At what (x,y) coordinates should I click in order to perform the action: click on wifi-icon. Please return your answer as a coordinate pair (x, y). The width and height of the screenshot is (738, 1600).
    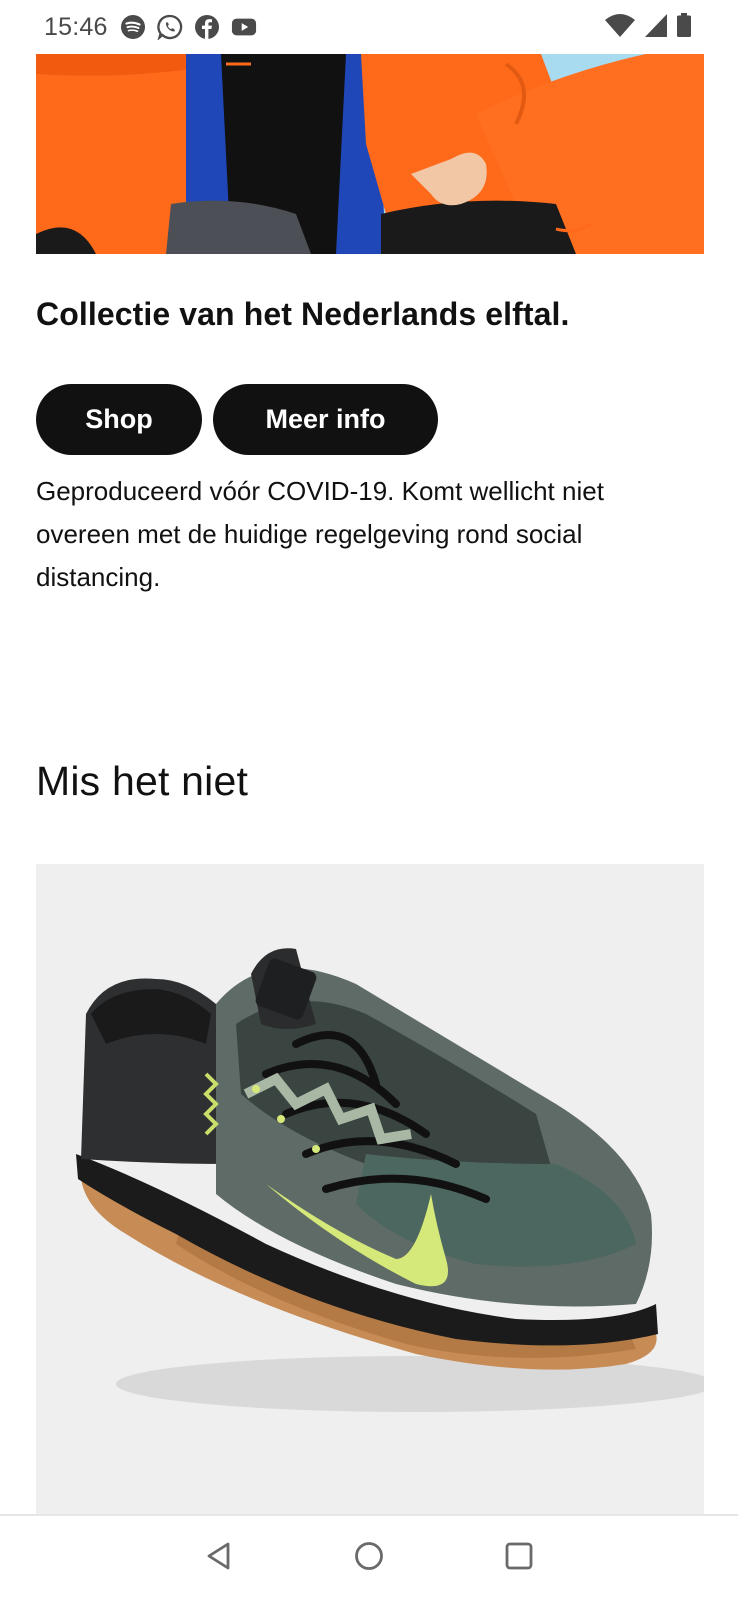
    Looking at the image, I should click on (620, 27).